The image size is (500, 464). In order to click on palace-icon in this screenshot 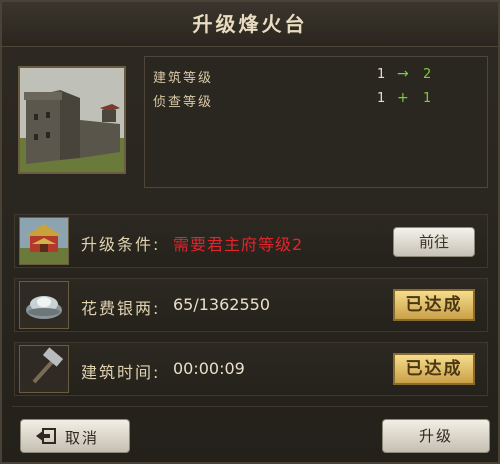, I will do `click(44, 241)`.